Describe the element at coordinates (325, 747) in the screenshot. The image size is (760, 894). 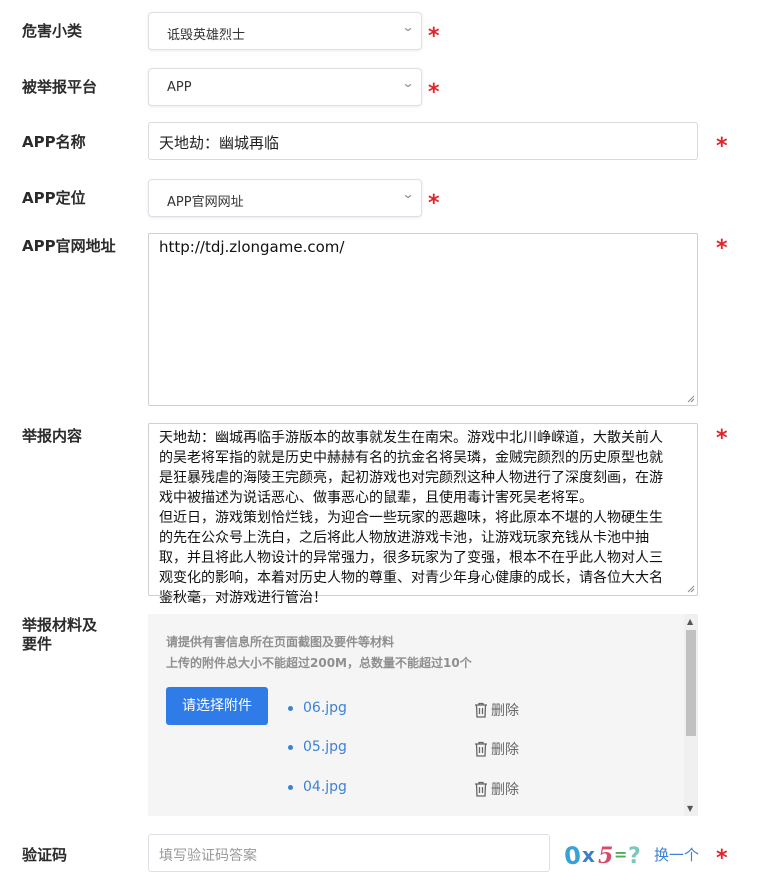
I see `attachment-filename: 05.jpg` at that location.